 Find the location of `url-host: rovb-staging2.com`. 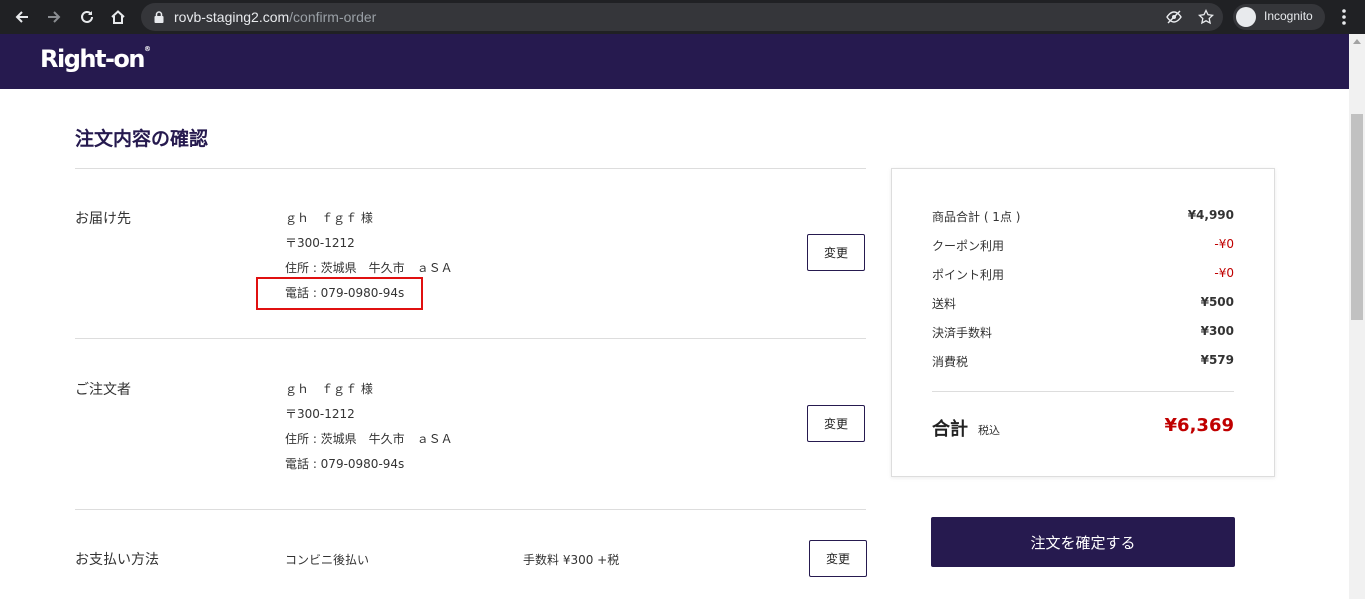

url-host: rovb-staging2.com is located at coordinates (232, 17).